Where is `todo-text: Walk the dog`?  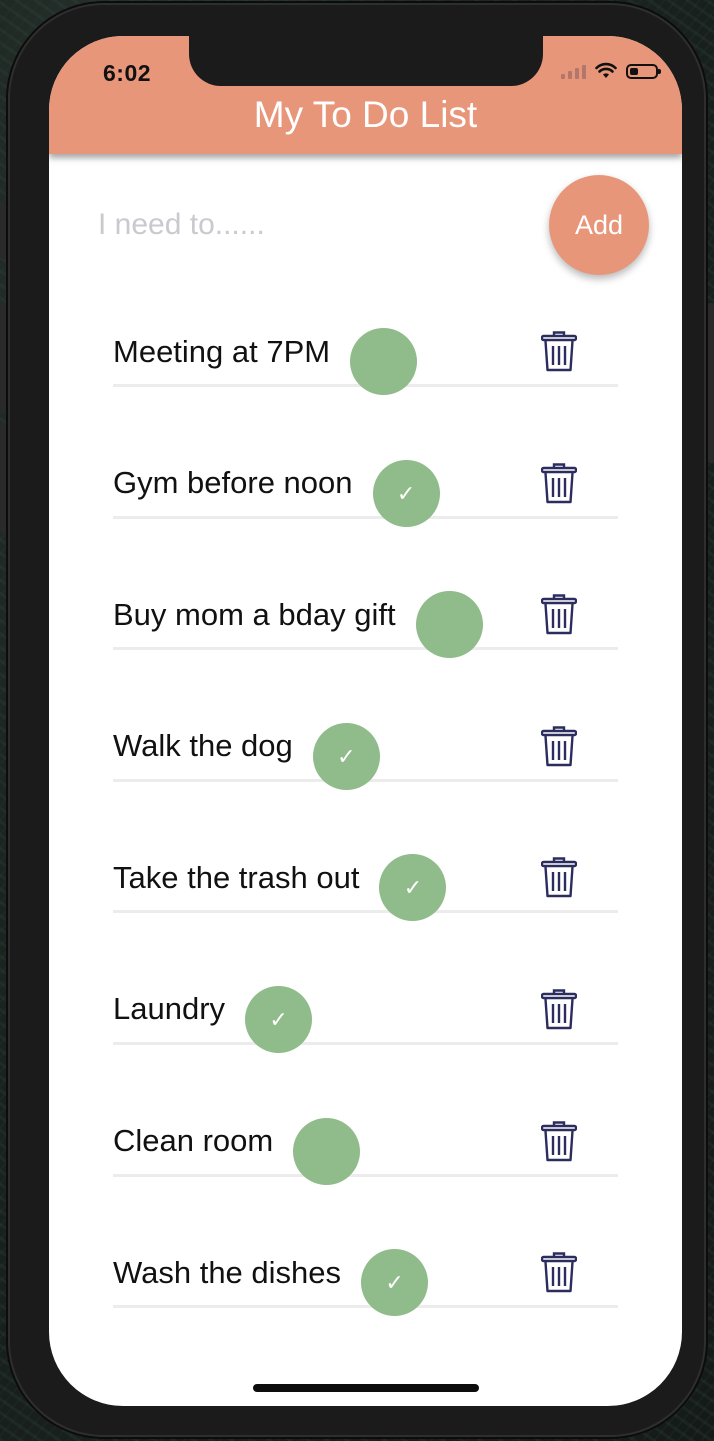
todo-text: Walk the dog is located at coordinates (203, 746).